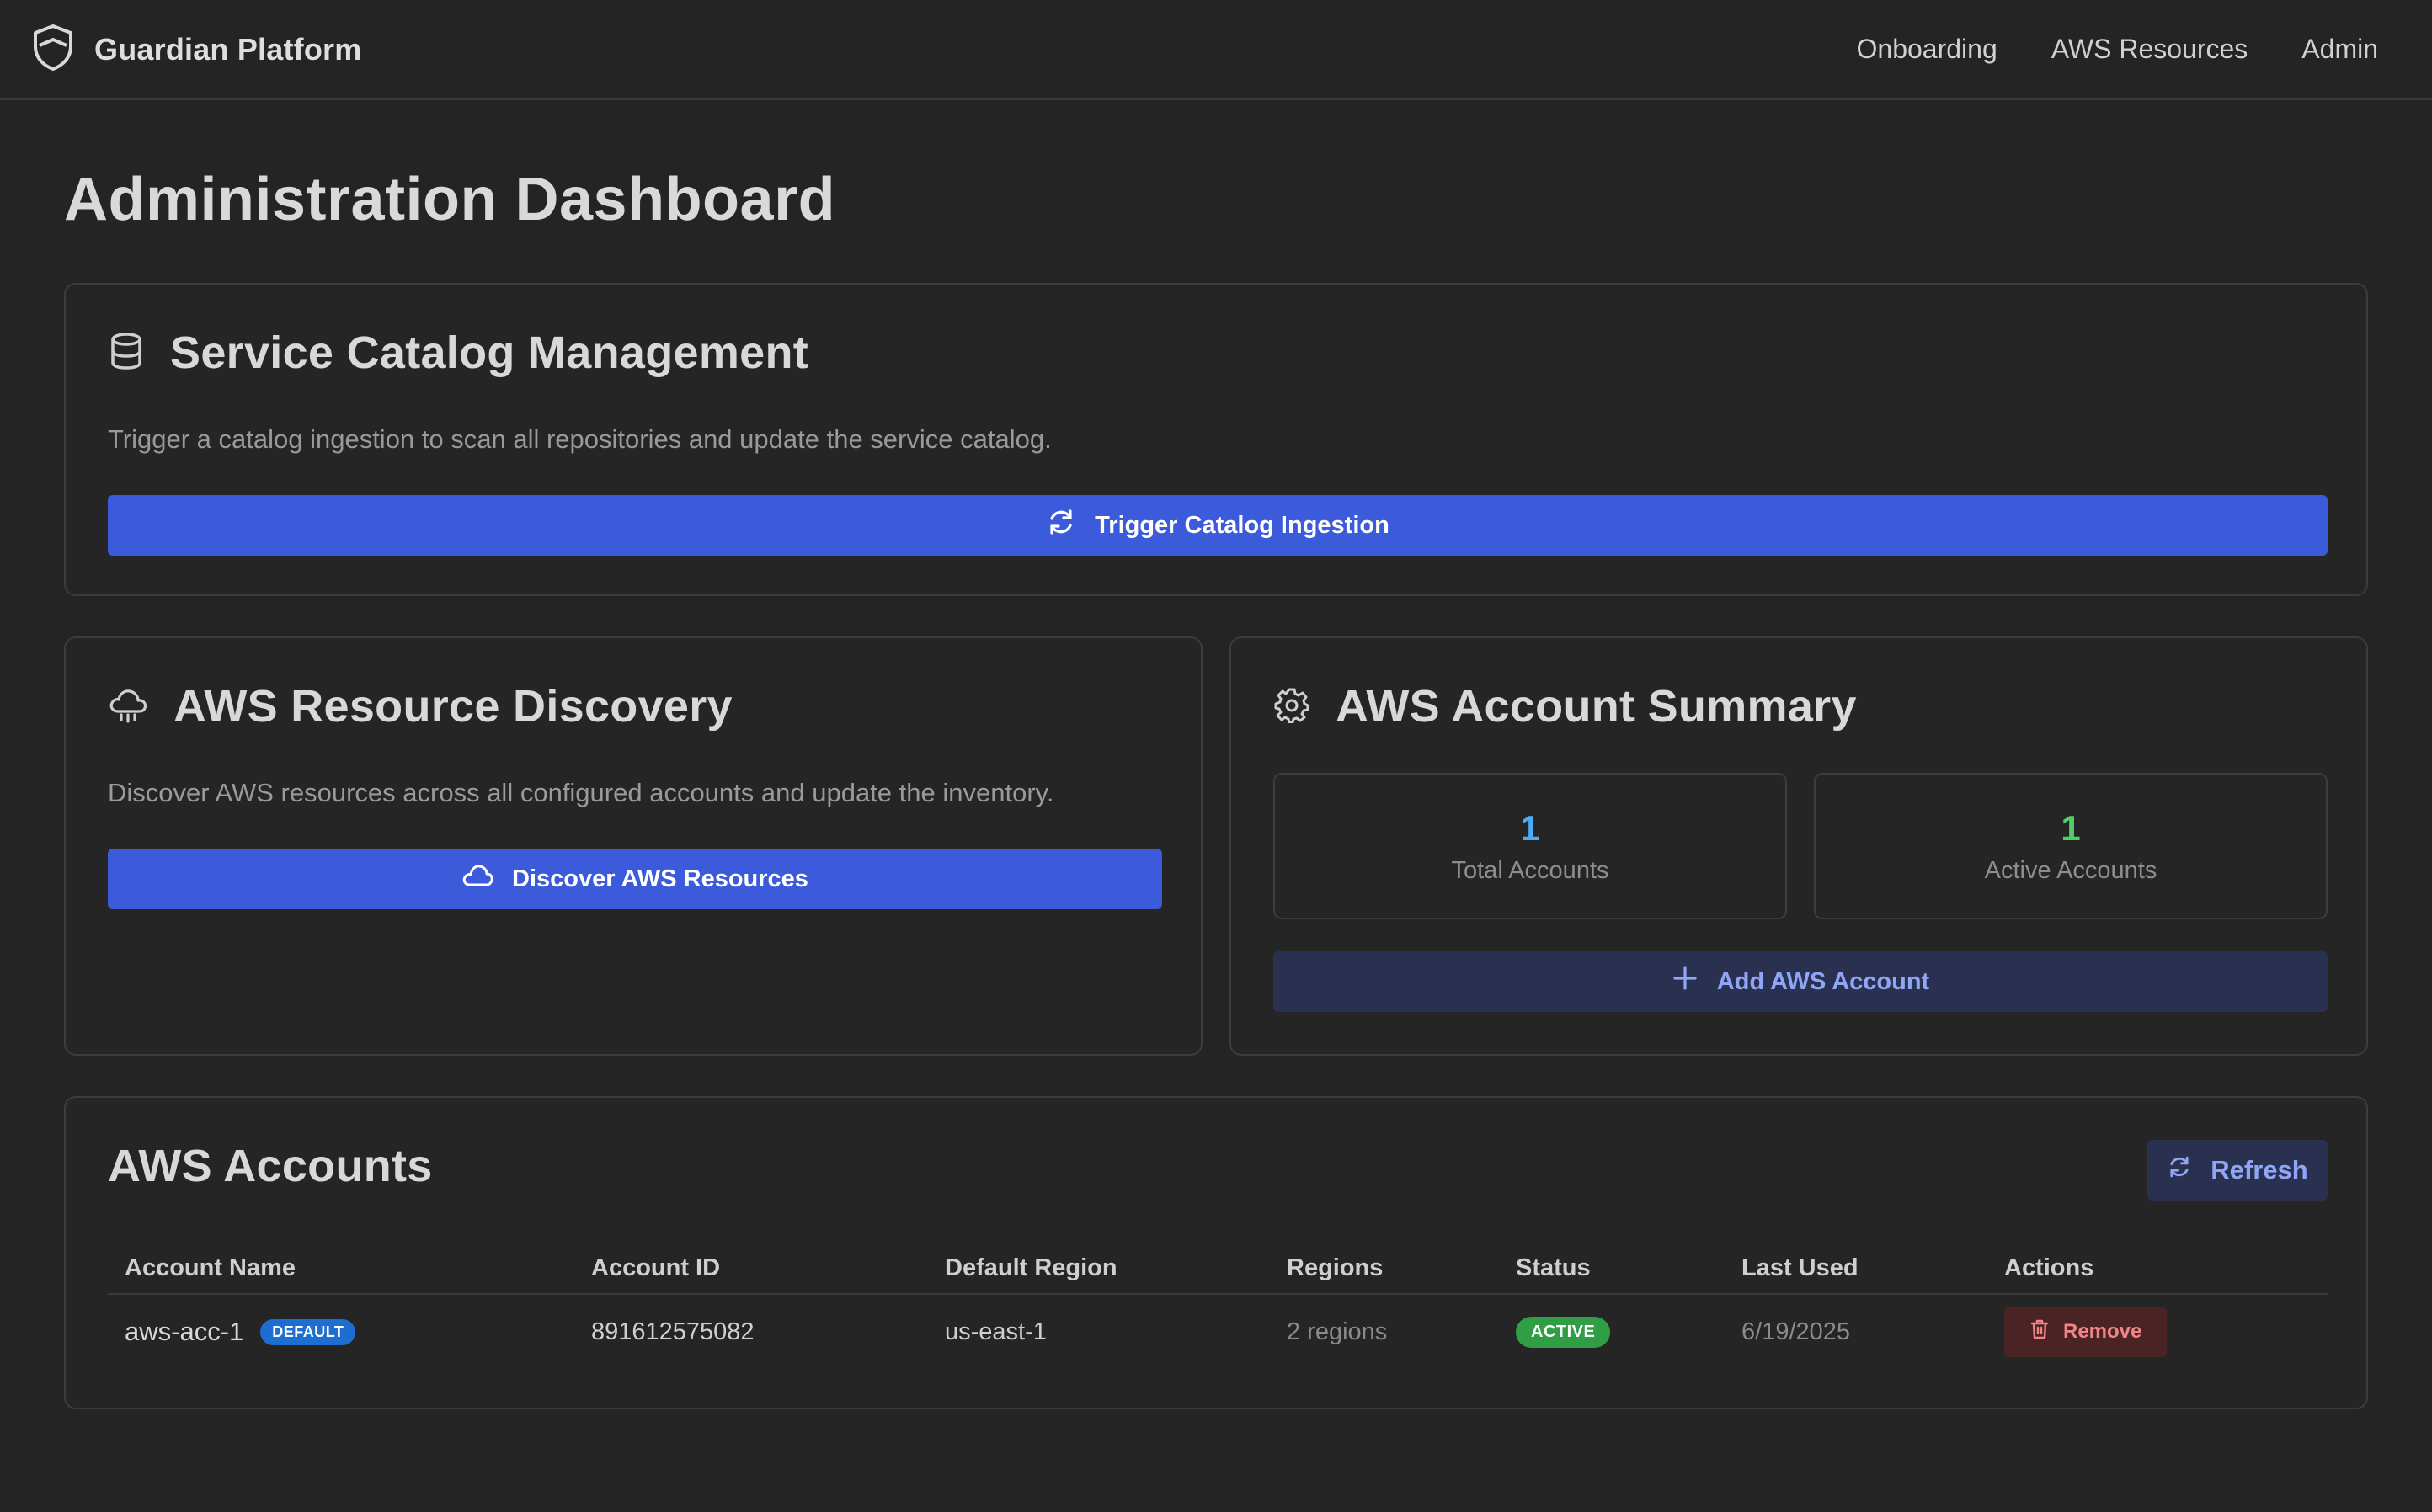 The image size is (2432, 1512). What do you see at coordinates (53, 50) in the screenshot?
I see `shield-icon` at bounding box center [53, 50].